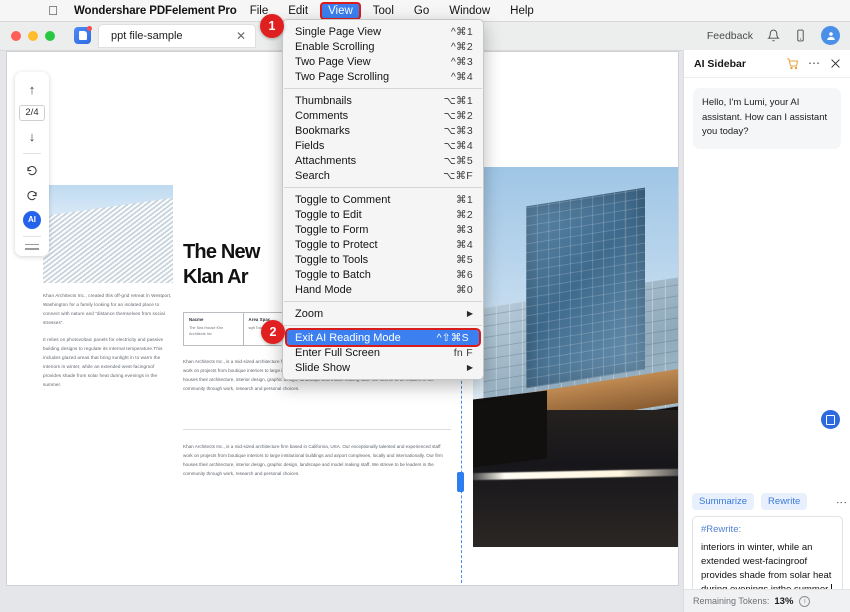  I want to click on menu-label: Toggle to Edit, so click(328, 214).